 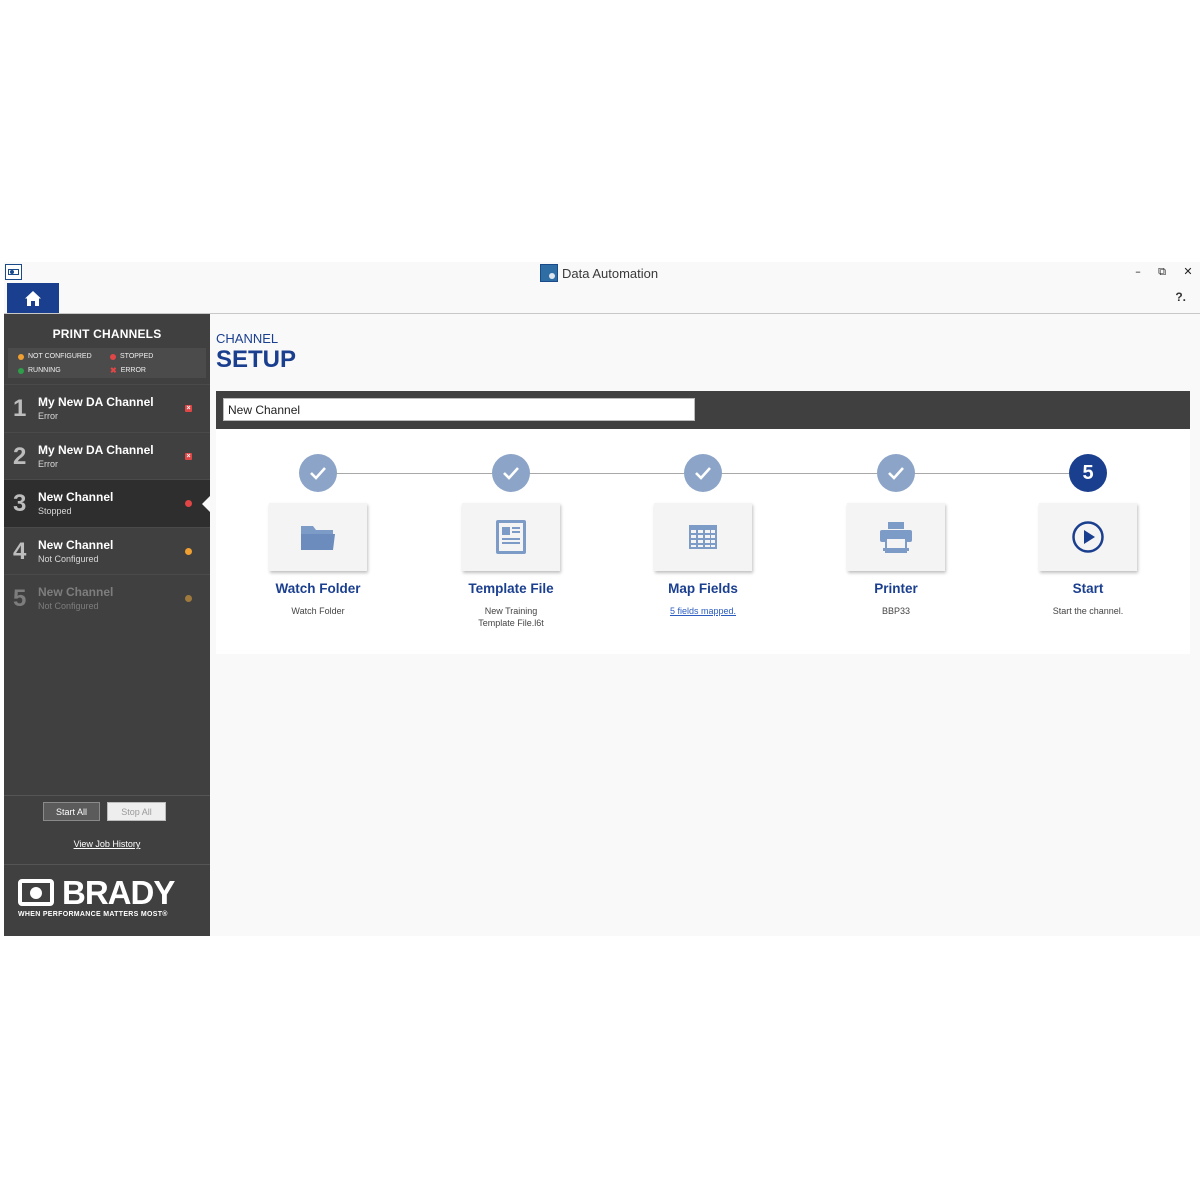 I want to click on channel-item-3: 3 New Channel Stopped, so click(x=107, y=503).